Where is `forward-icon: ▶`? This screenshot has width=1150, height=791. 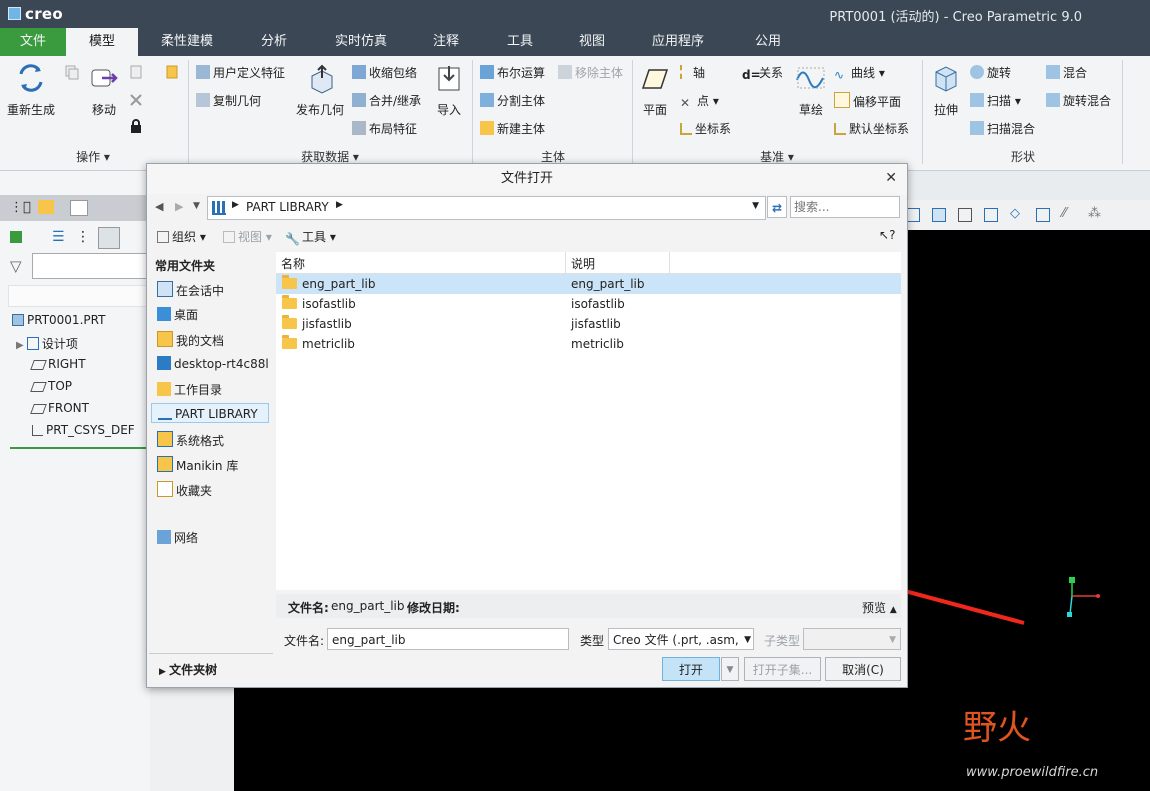 forward-icon: ▶ is located at coordinates (179, 206).